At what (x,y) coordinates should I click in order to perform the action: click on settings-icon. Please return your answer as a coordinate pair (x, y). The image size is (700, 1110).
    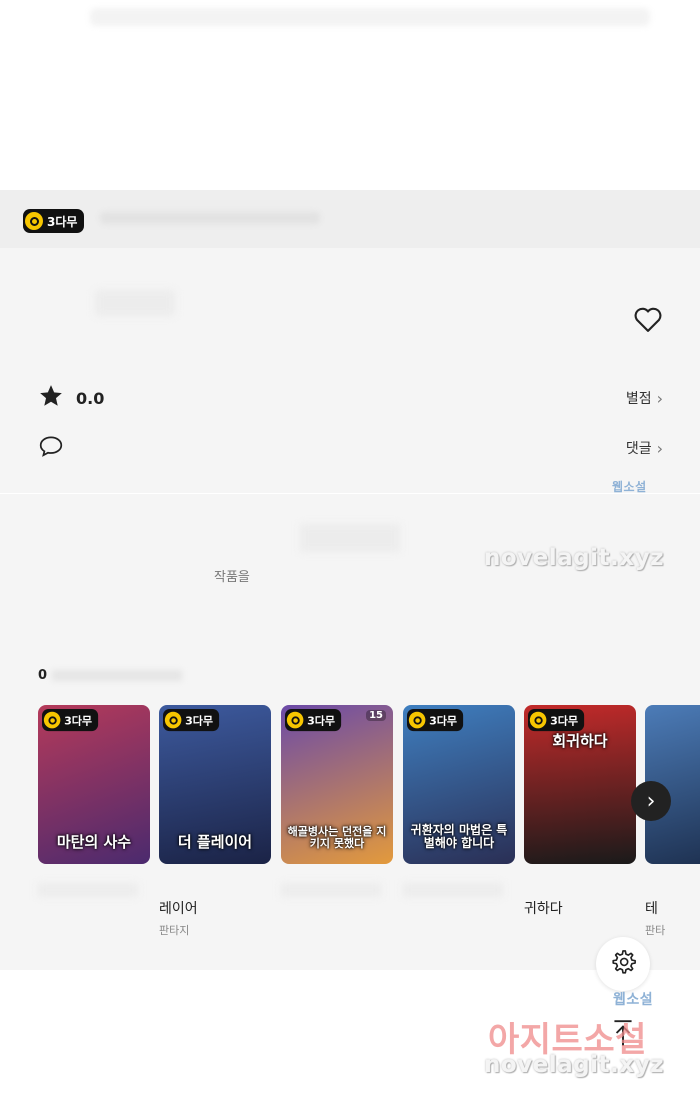
    Looking at the image, I should click on (623, 964).